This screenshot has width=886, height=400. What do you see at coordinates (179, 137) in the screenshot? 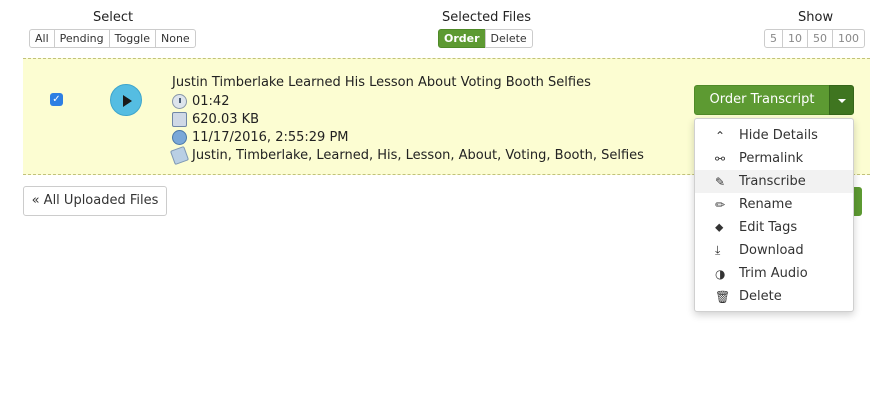
I see `calendar-icon` at bounding box center [179, 137].